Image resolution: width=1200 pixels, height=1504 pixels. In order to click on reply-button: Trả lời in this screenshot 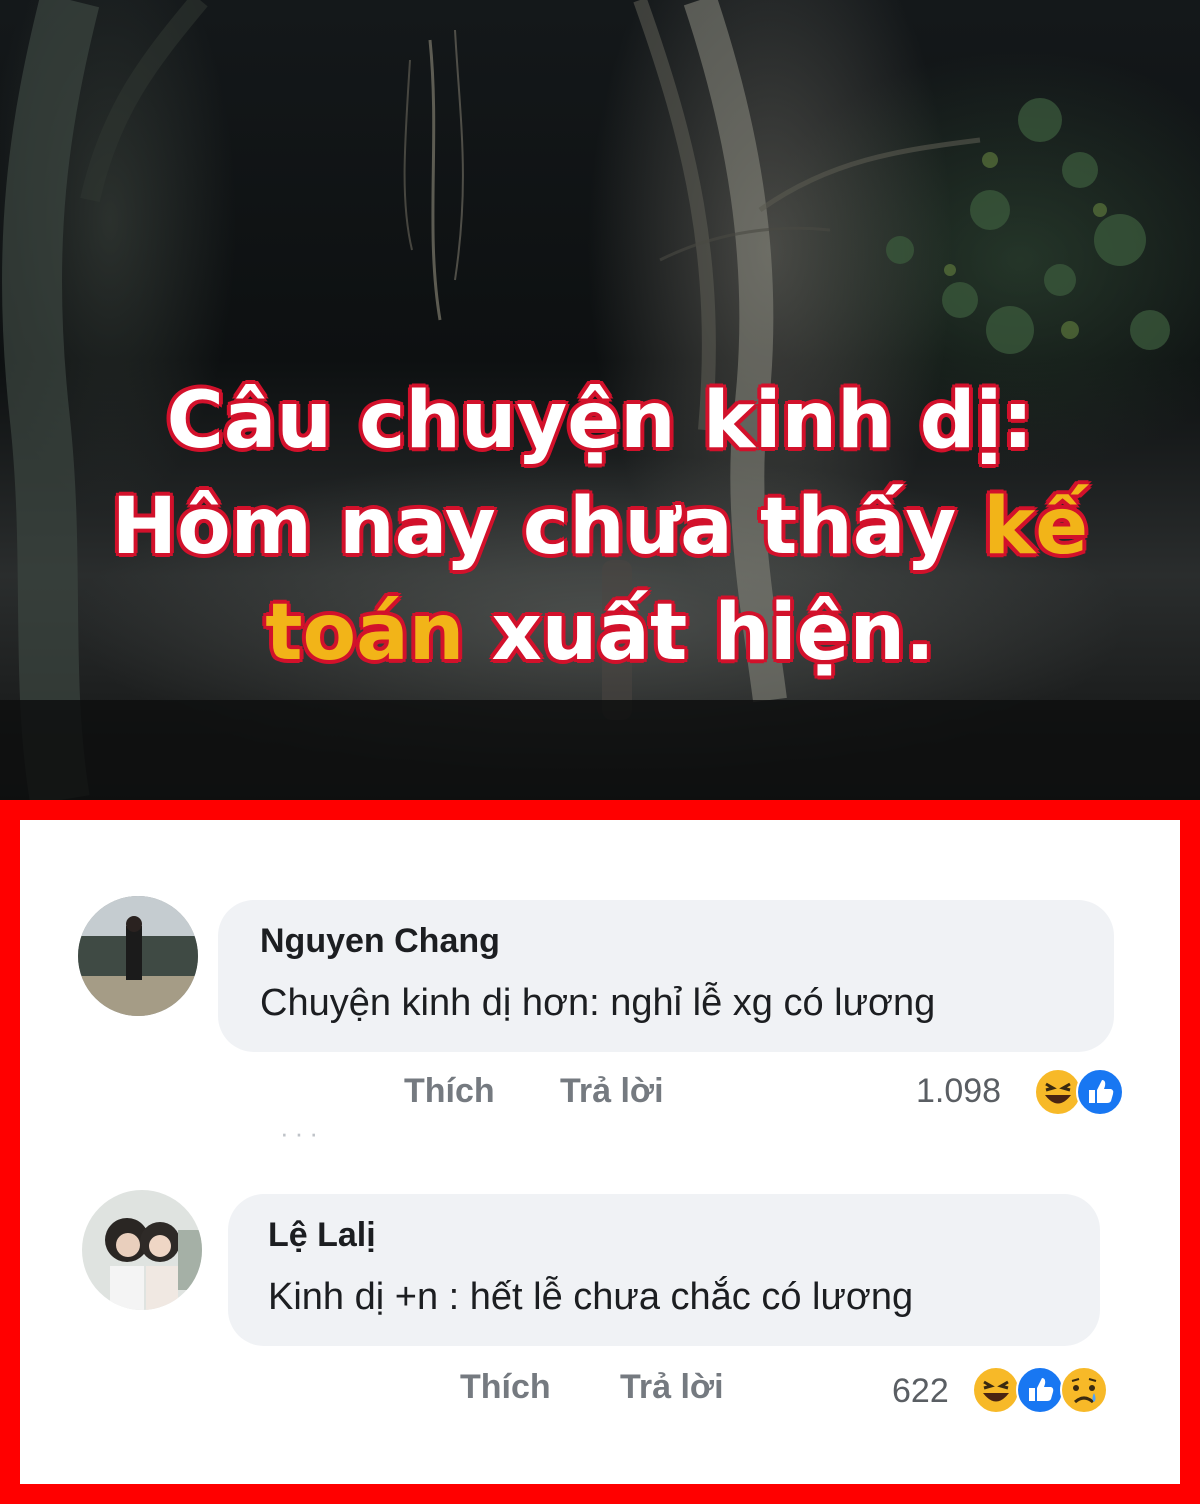, I will do `click(672, 1387)`.